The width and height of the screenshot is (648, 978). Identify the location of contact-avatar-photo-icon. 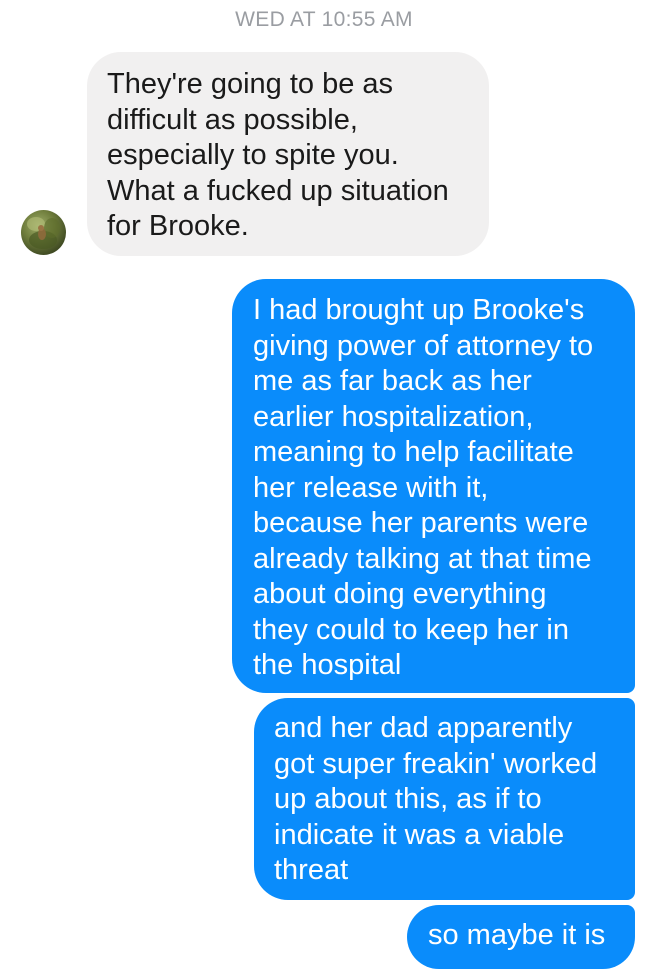
(43, 233).